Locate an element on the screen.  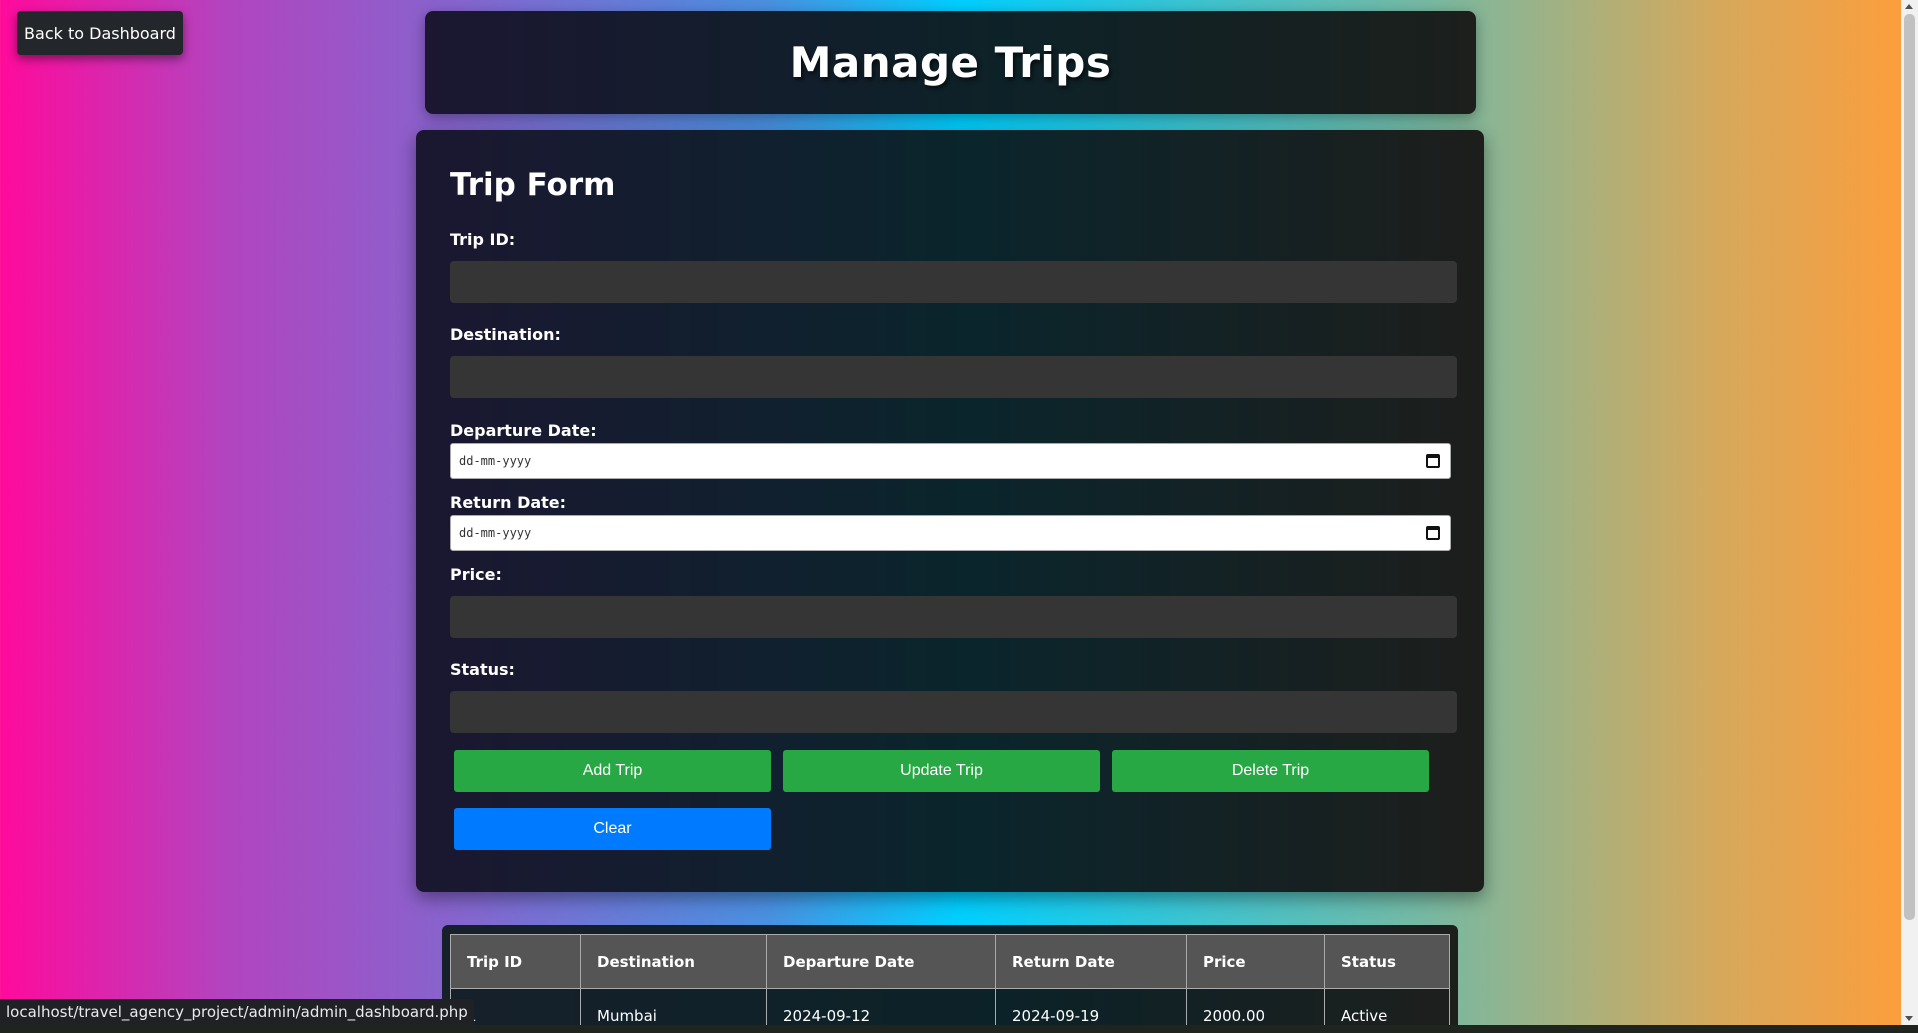
trip-id-label: Trip ID: is located at coordinates (483, 239).